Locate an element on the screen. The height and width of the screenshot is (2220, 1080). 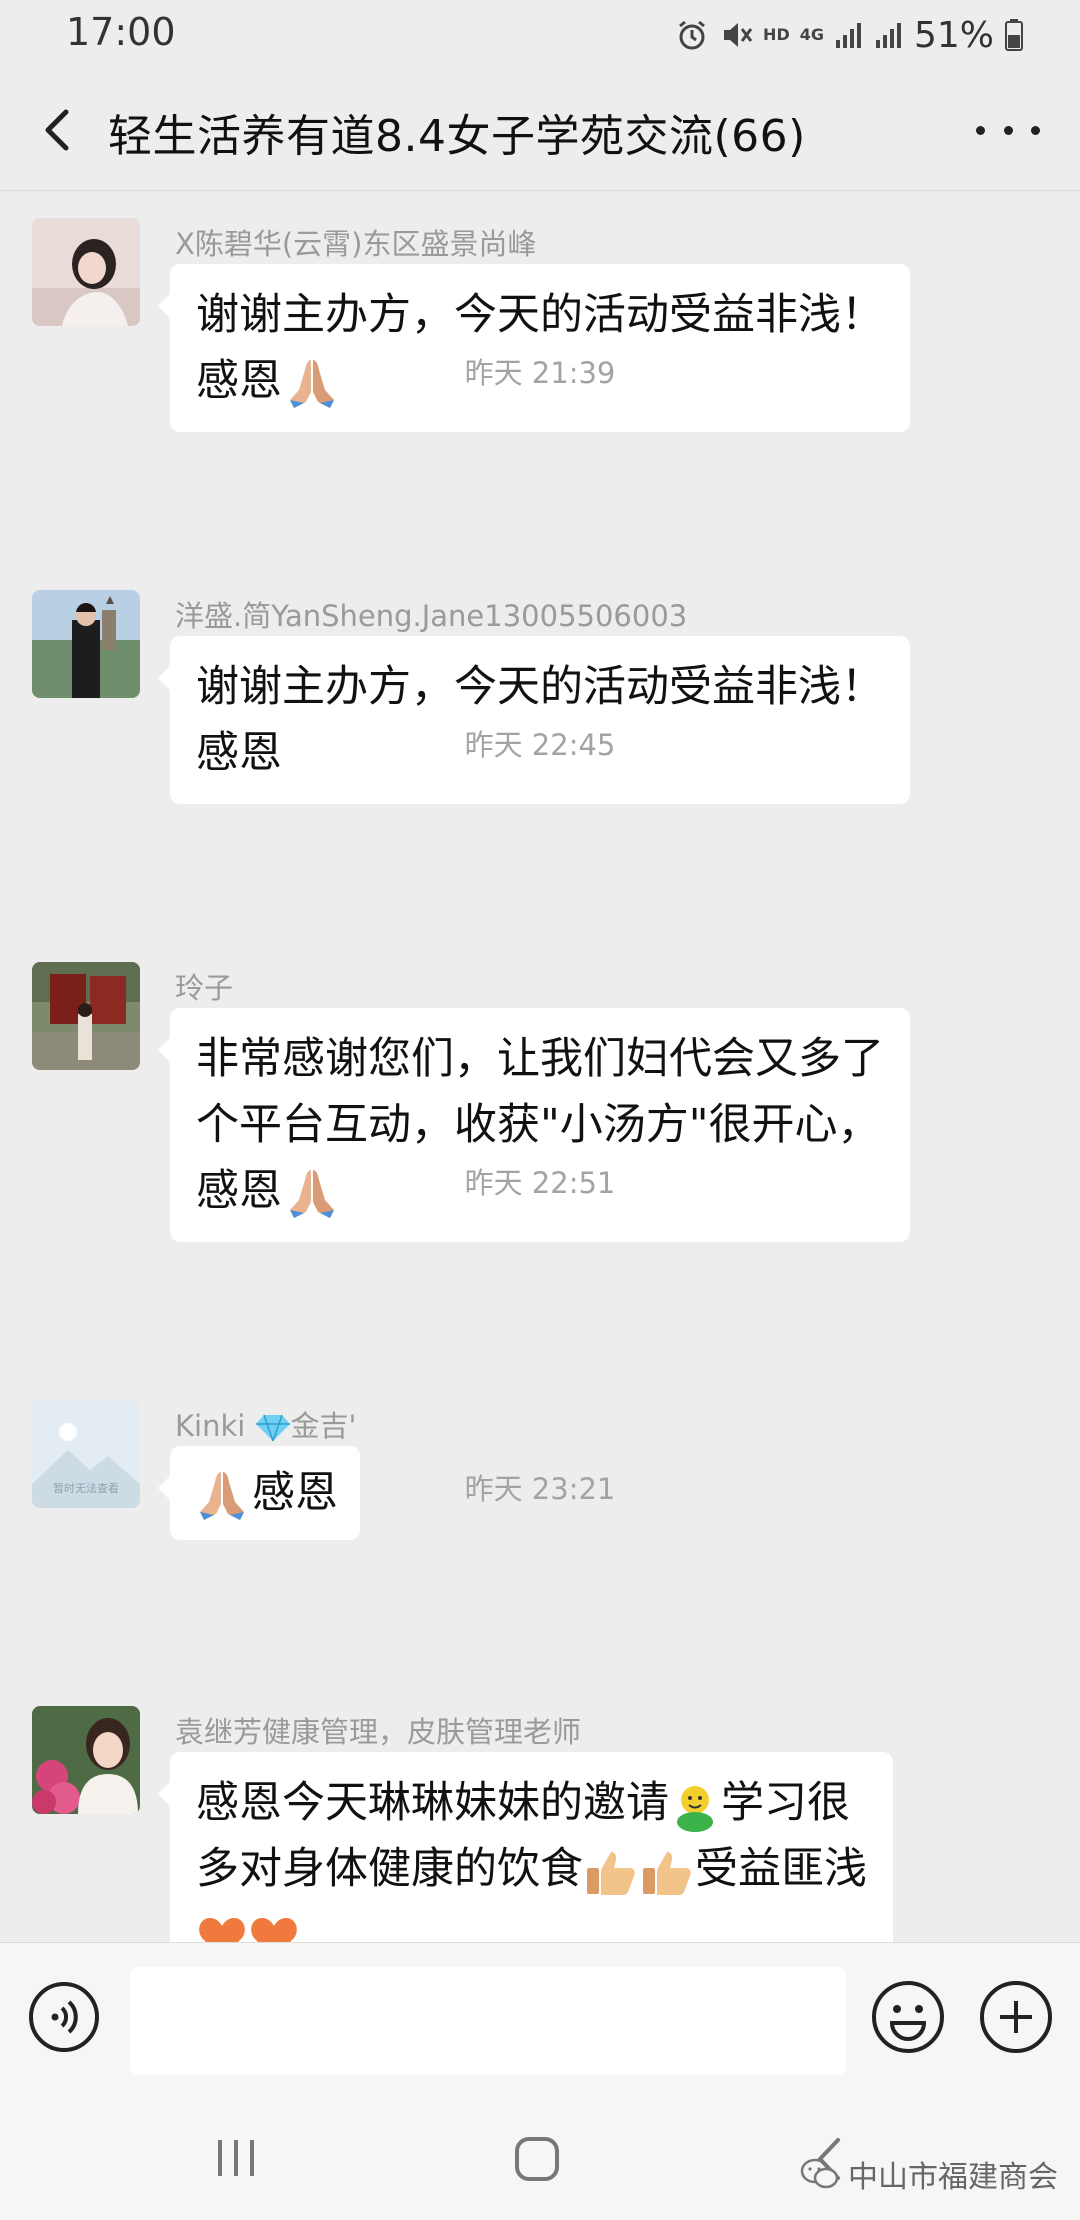
more-options-button is located at coordinates (1008, 130).